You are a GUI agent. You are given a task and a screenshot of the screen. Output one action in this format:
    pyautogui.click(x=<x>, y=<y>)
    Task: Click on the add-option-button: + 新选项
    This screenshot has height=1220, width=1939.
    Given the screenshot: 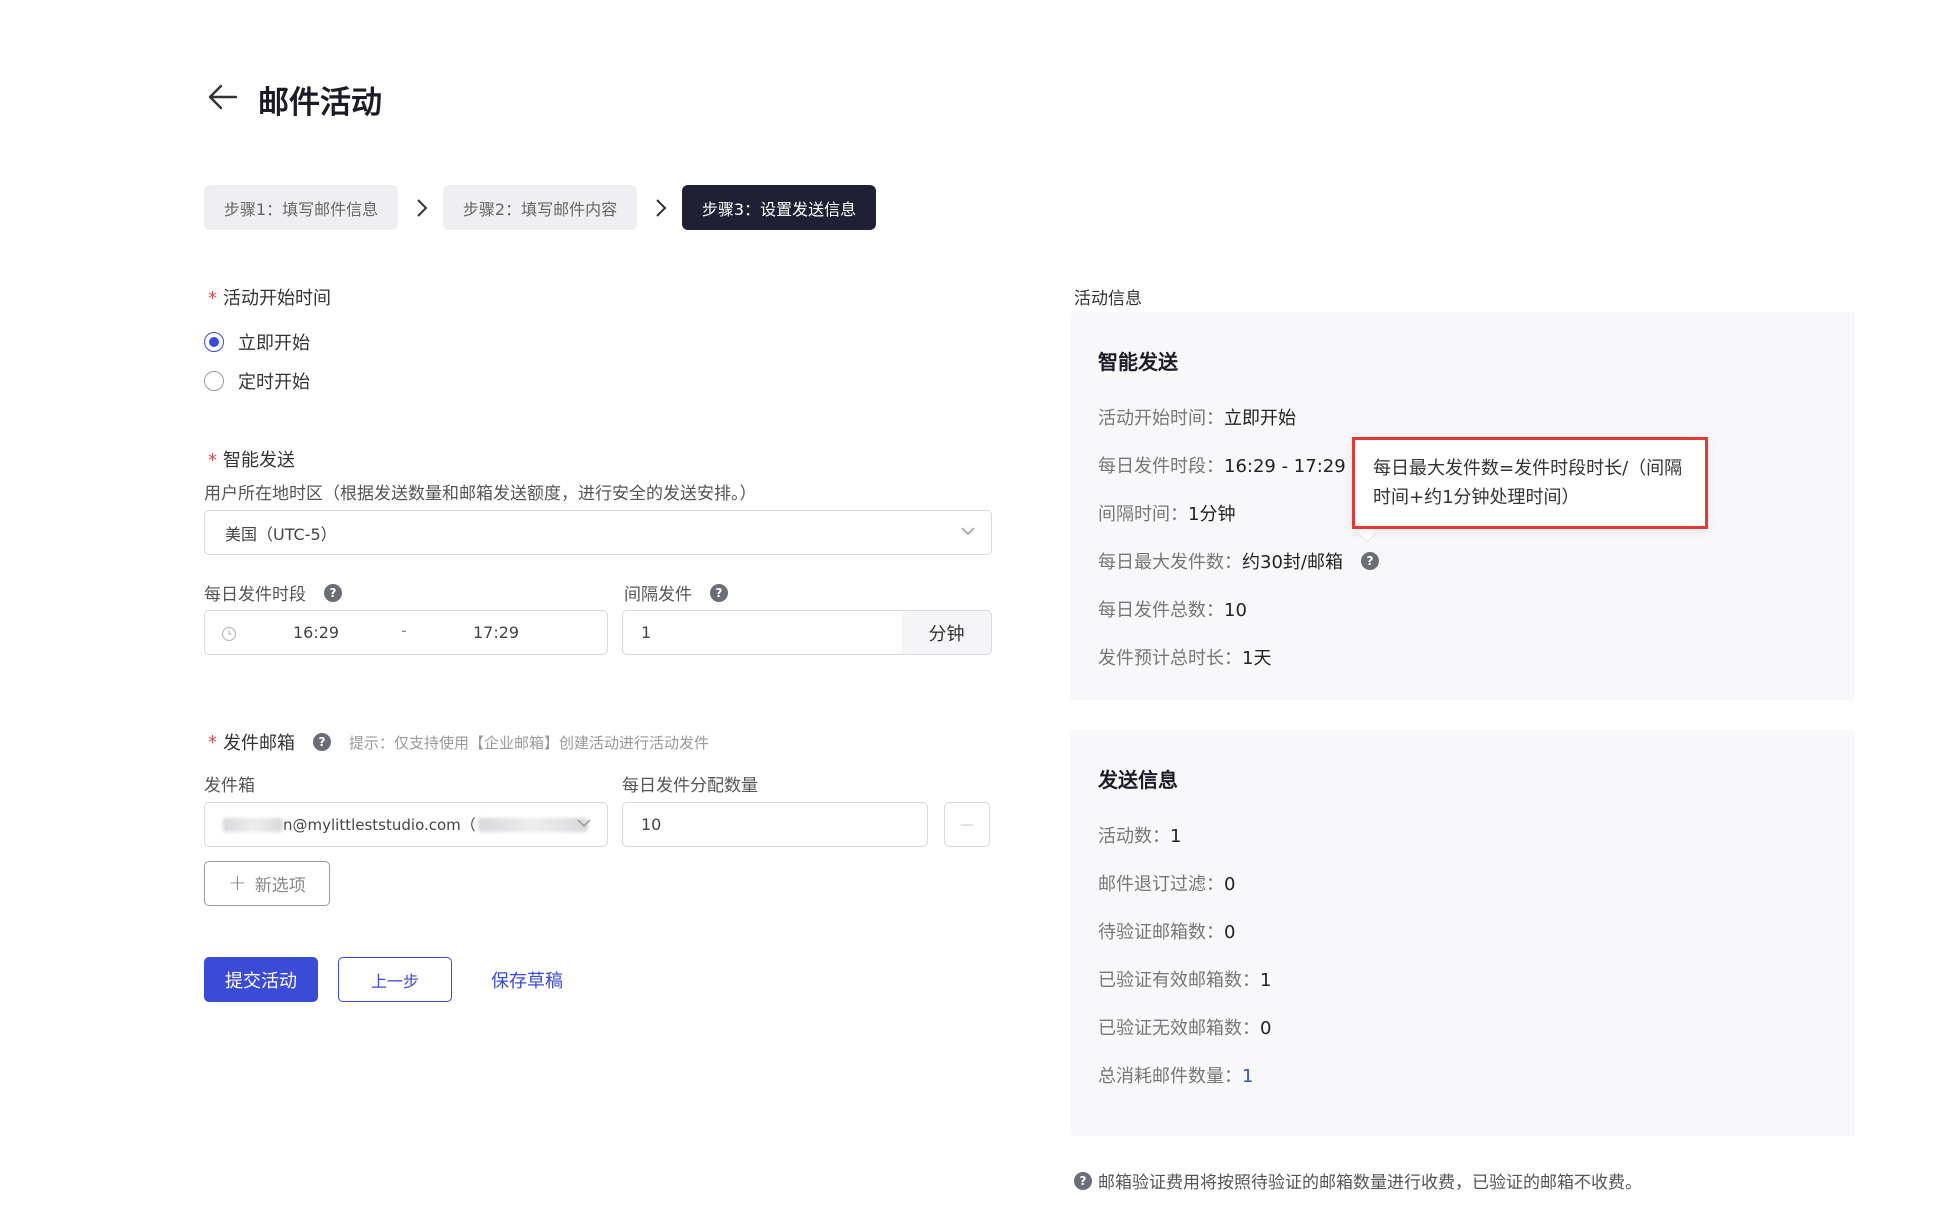 What is the action you would take?
    pyautogui.click(x=267, y=883)
    